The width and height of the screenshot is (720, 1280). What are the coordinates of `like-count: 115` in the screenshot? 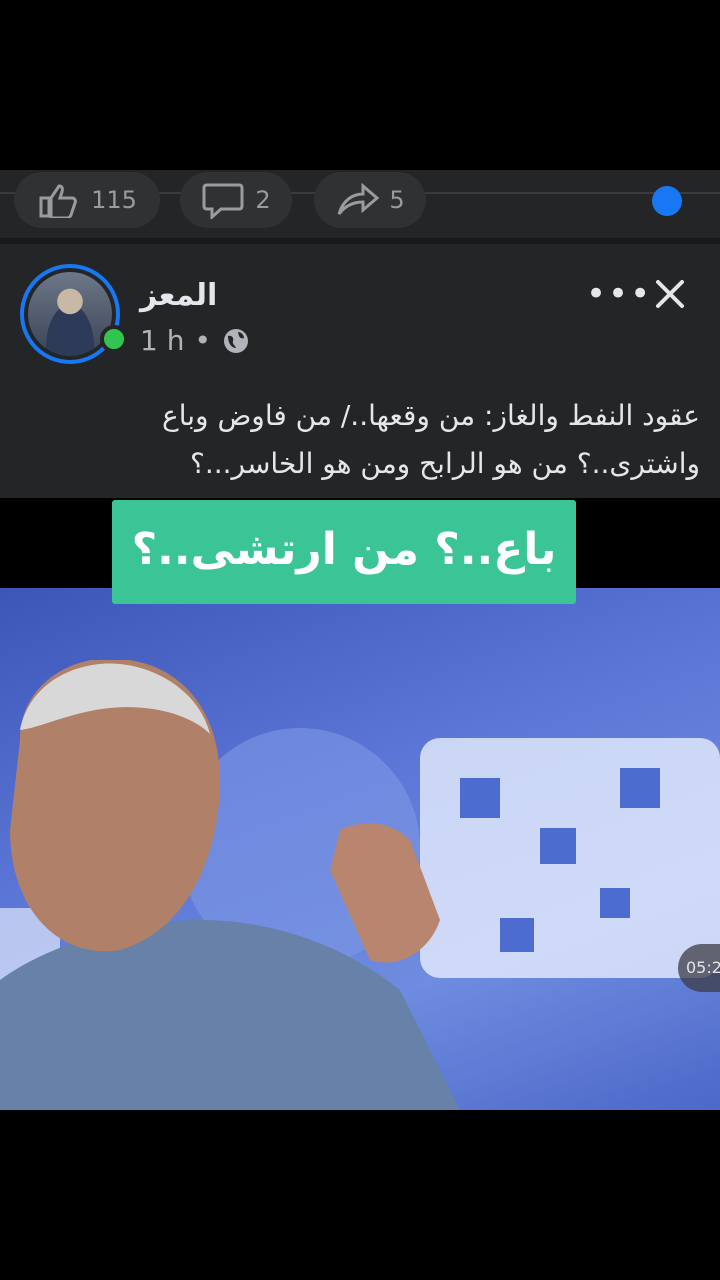 It's located at (114, 200).